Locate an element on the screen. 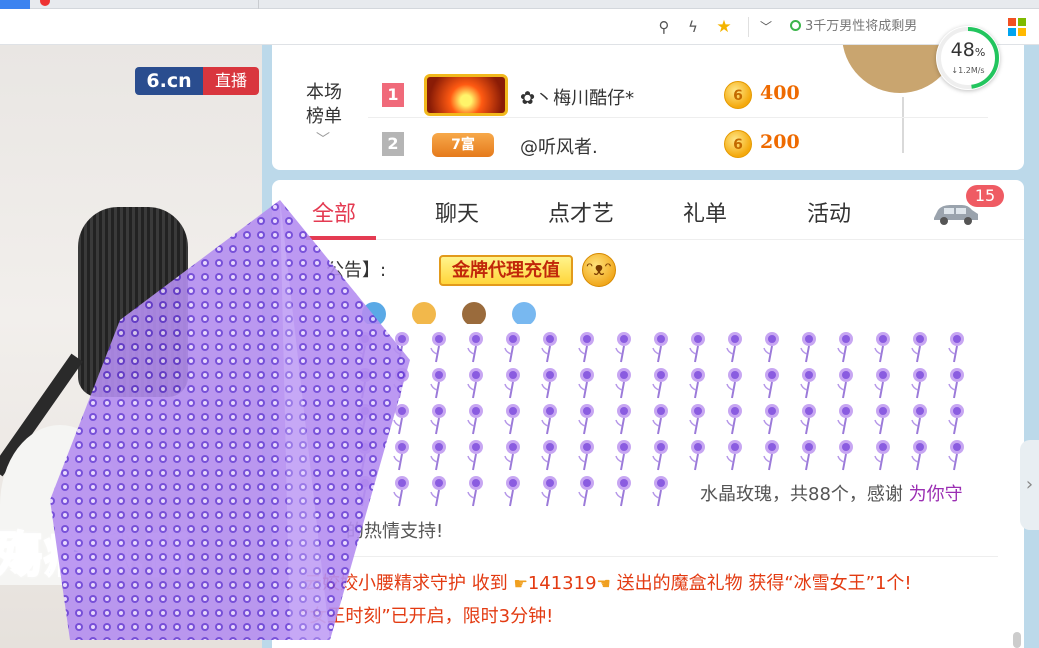  car-count-badge: 15 is located at coordinates (985, 196).